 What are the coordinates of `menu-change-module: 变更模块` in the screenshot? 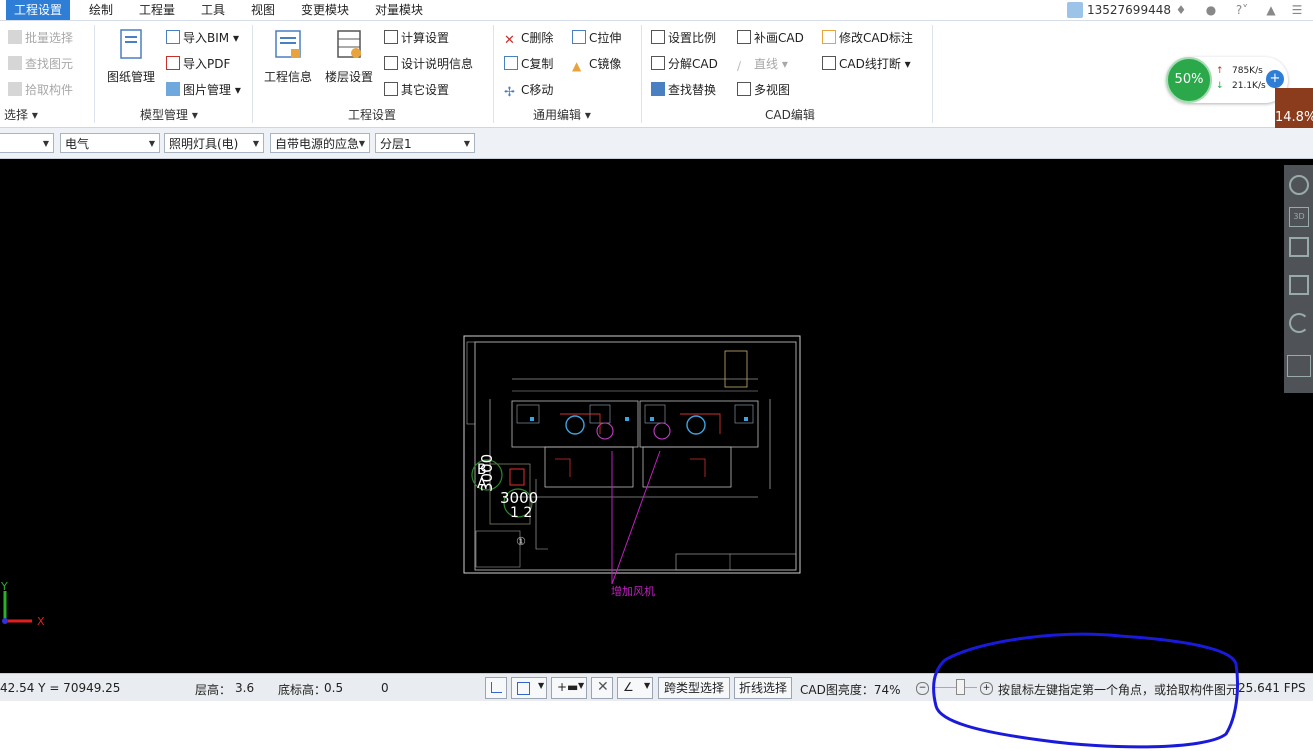 It's located at (325, 10).